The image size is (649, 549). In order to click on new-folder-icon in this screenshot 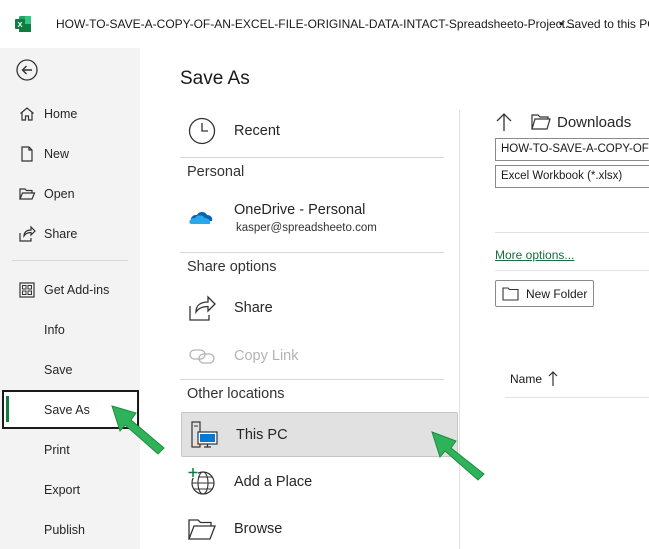, I will do `click(510, 293)`.